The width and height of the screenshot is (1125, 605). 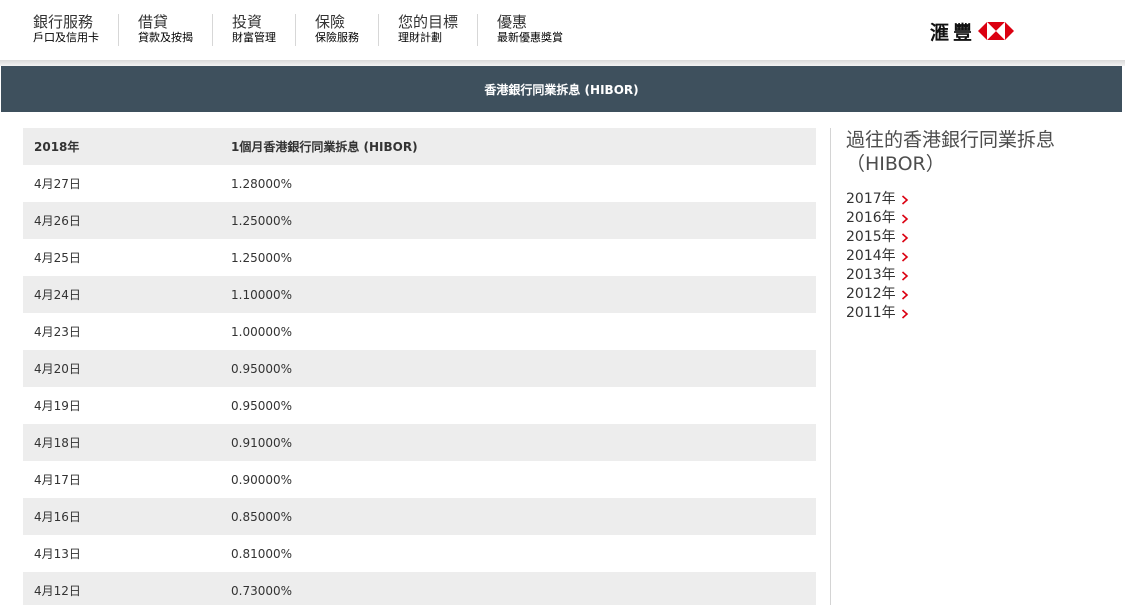 What do you see at coordinates (262, 331) in the screenshot?
I see `row-rate-value: 1.00000%` at bounding box center [262, 331].